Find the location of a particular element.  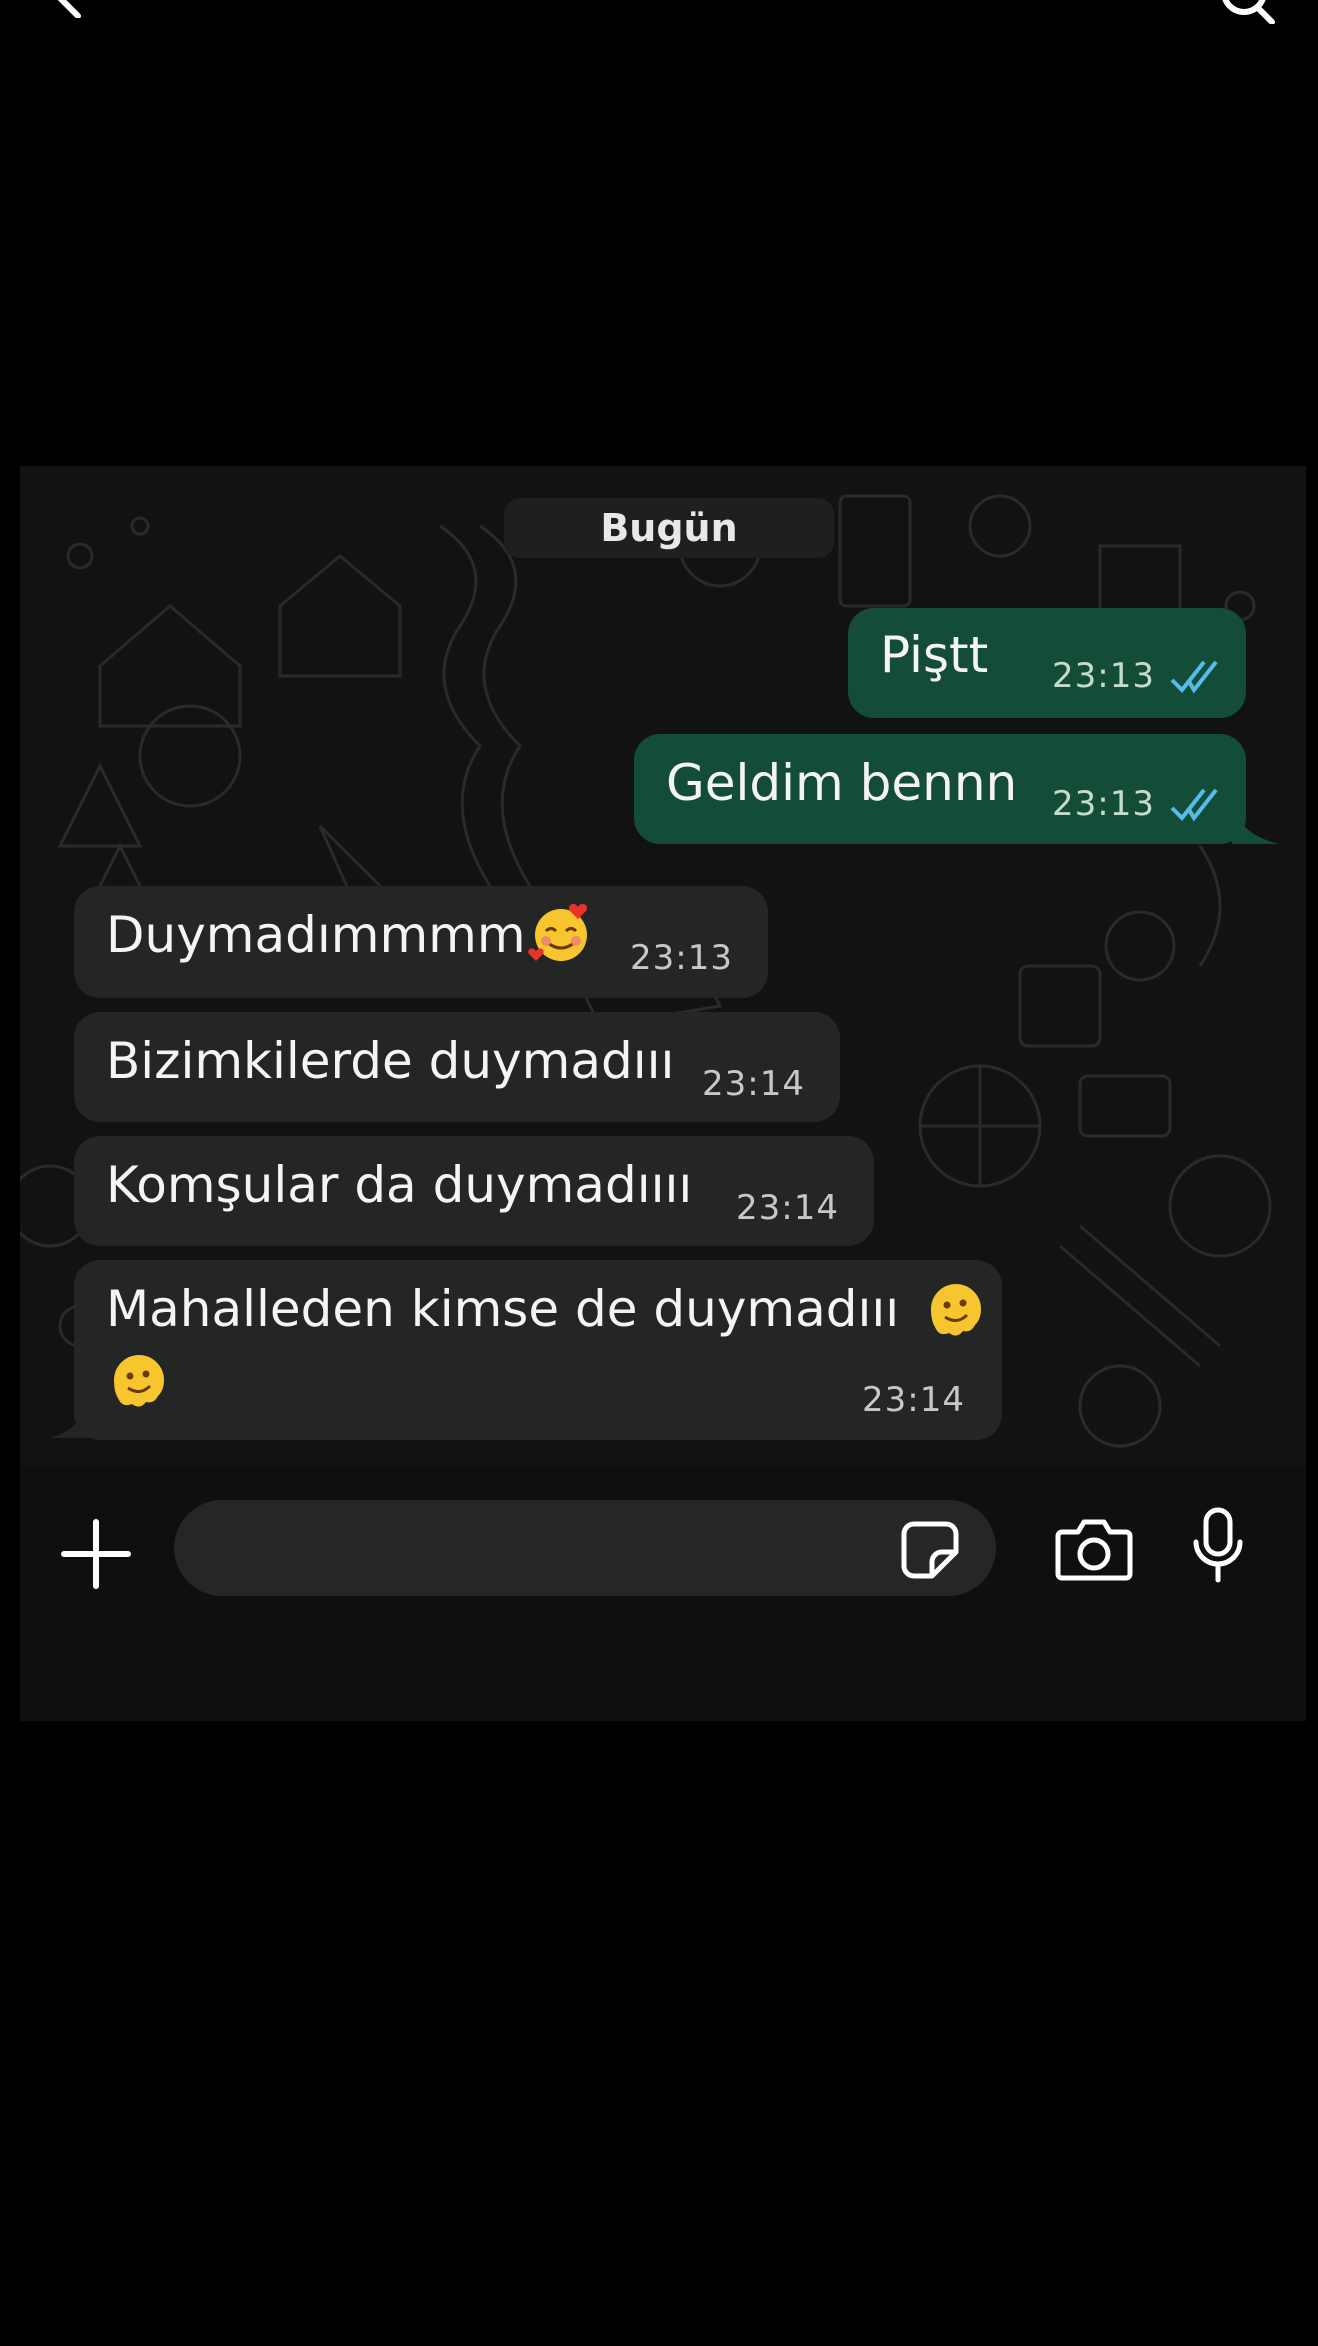

search-button is located at coordinates (1248, 14).